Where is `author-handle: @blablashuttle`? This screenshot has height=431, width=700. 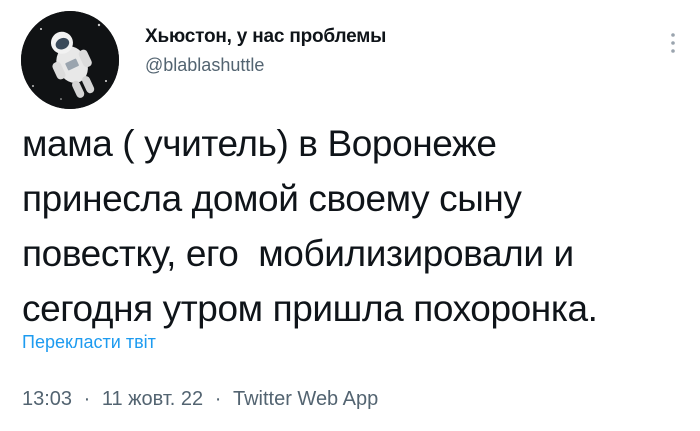 author-handle: @blablashuttle is located at coordinates (265, 65).